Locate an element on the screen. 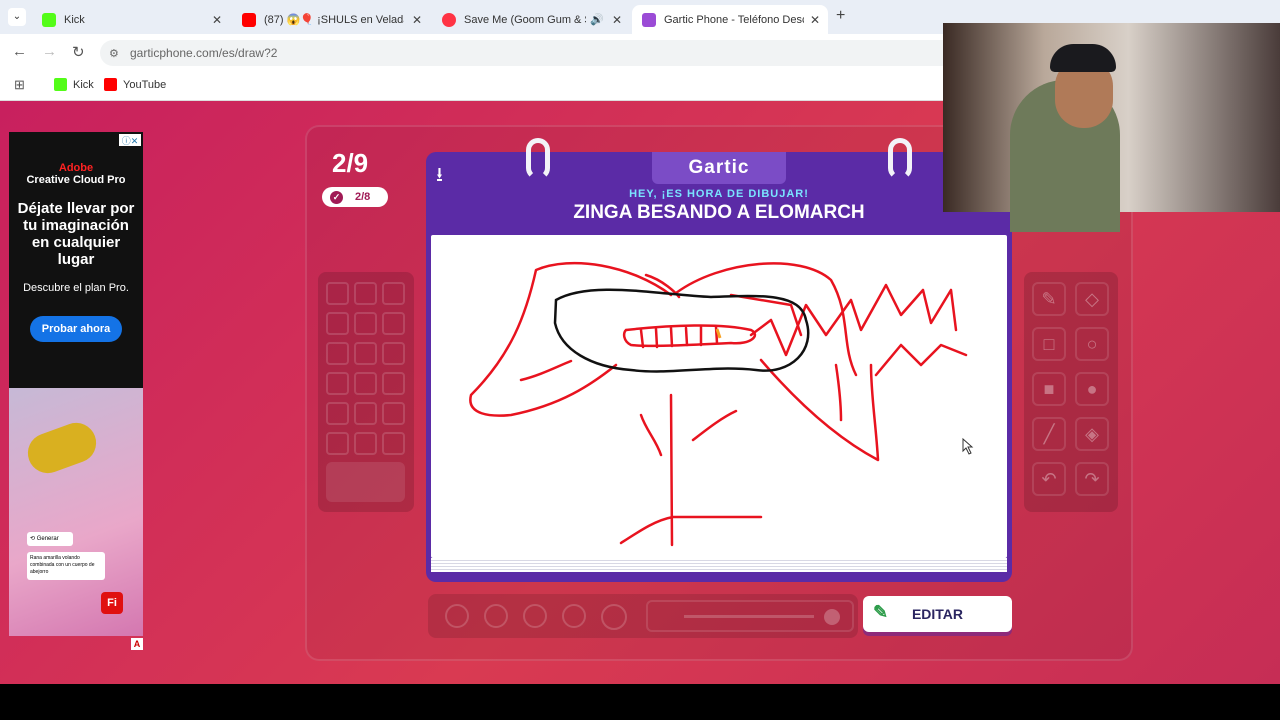 The image size is (1280, 720). ad-brand-product: Creative Cloud Pro is located at coordinates (76, 180).